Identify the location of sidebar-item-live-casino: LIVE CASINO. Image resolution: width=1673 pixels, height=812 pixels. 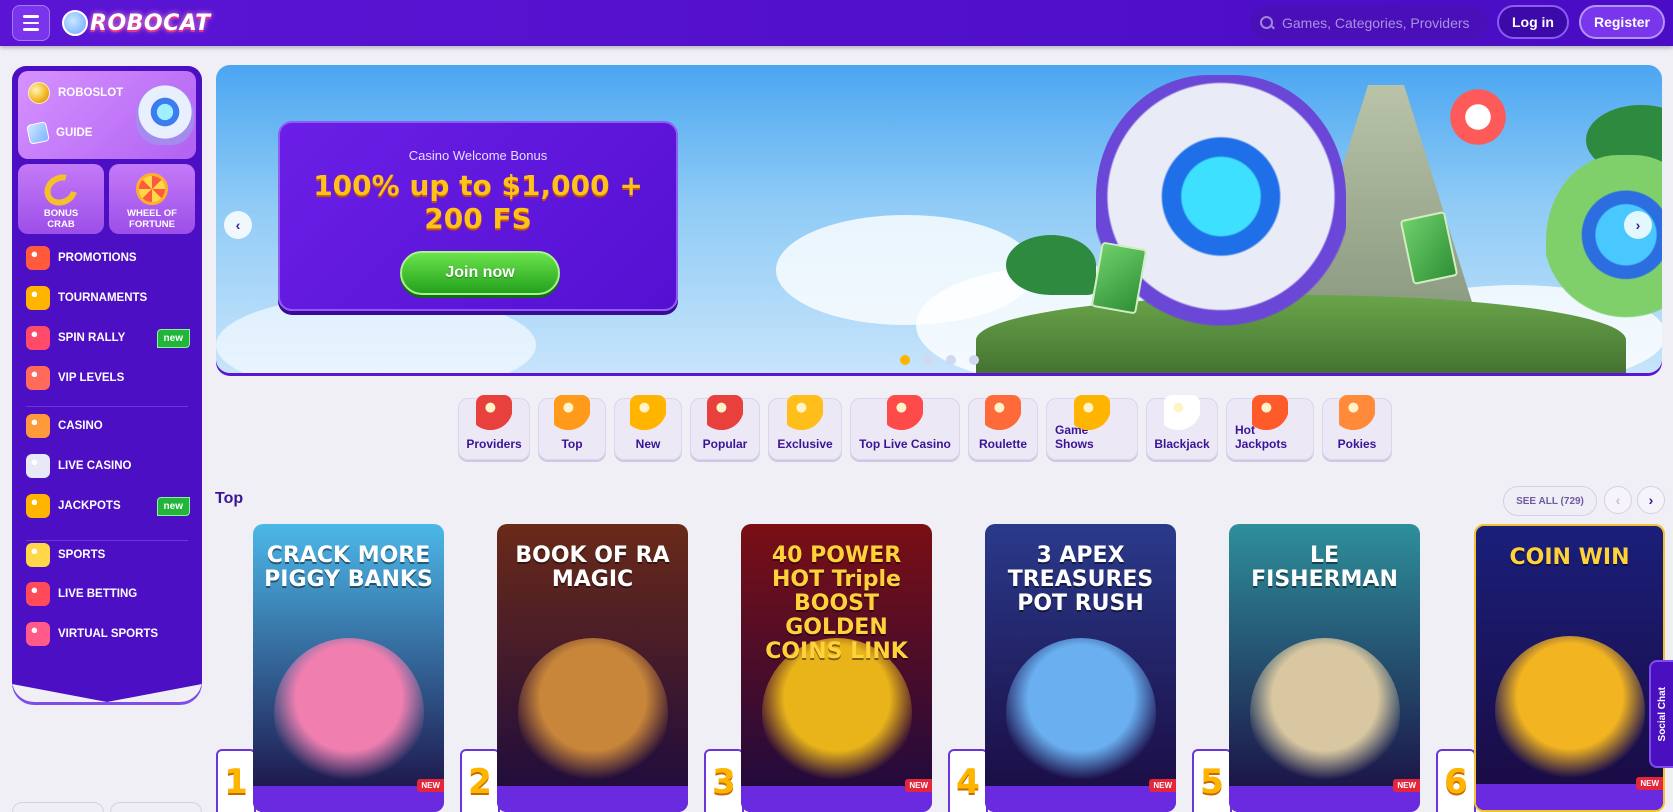
(108, 466).